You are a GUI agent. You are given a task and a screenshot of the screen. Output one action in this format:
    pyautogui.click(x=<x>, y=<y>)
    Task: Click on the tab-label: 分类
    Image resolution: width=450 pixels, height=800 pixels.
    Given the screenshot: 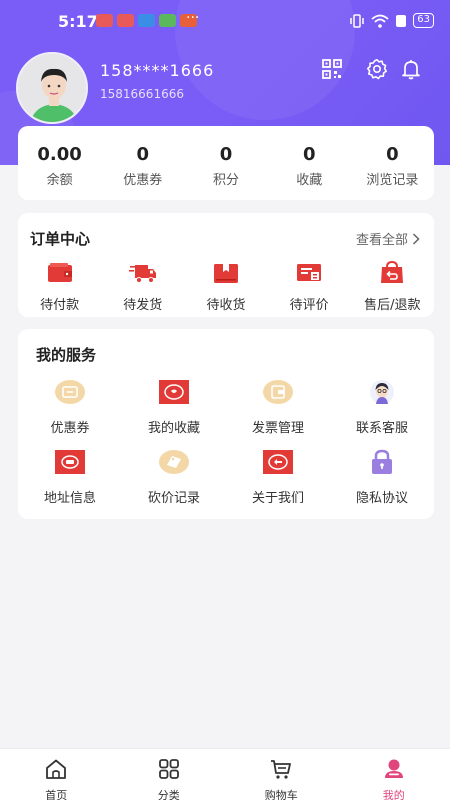 What is the action you would take?
    pyautogui.click(x=168, y=794)
    